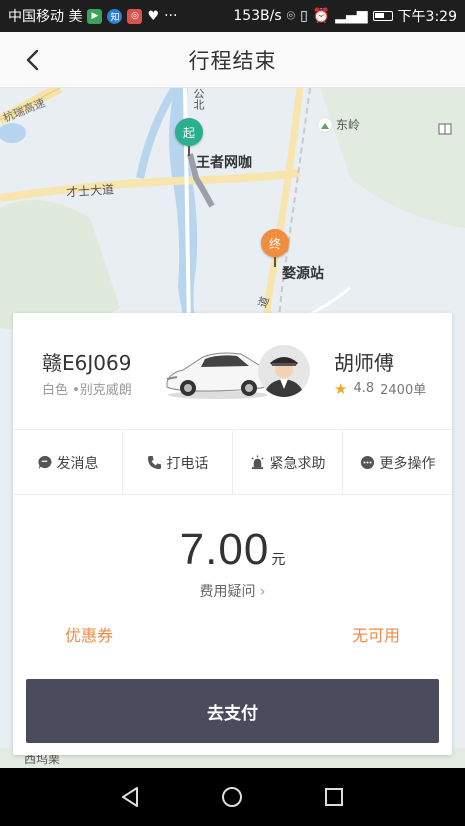  Describe the element at coordinates (95, 16) in the screenshot. I see `app-green-icon: ▶` at that location.